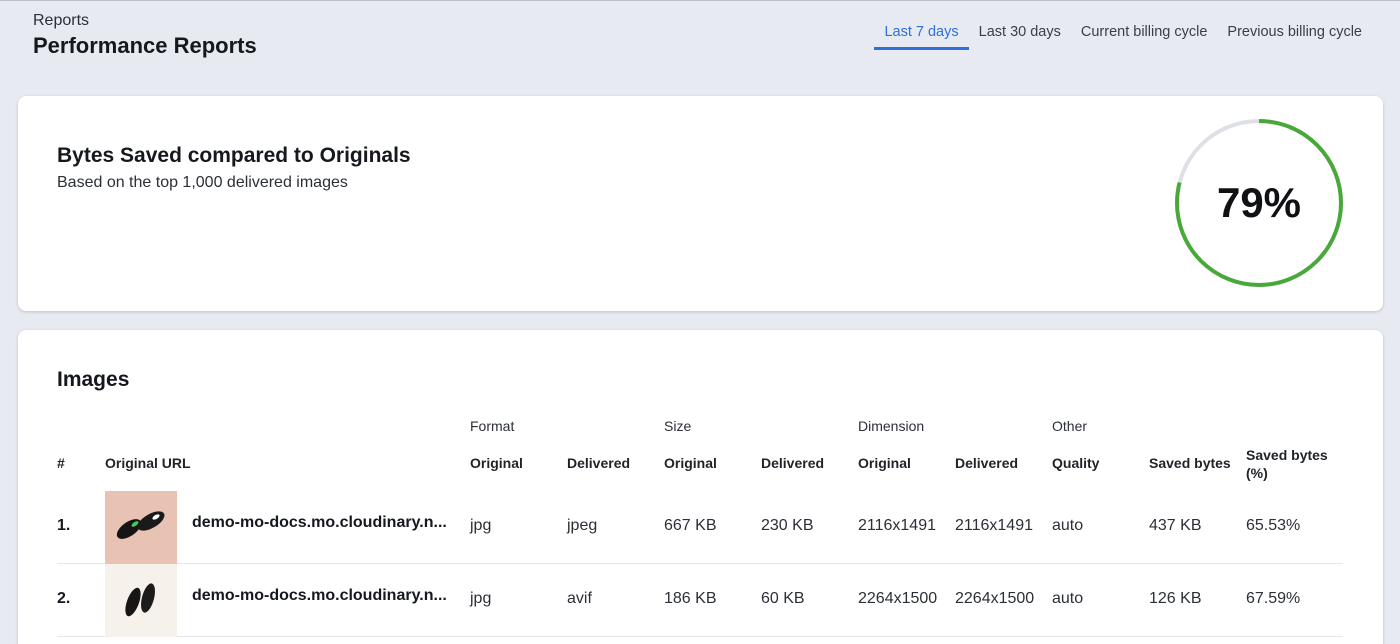 This screenshot has height=644, width=1400. Describe the element at coordinates (690, 598) in the screenshot. I see `size-original: 186 KB` at that location.